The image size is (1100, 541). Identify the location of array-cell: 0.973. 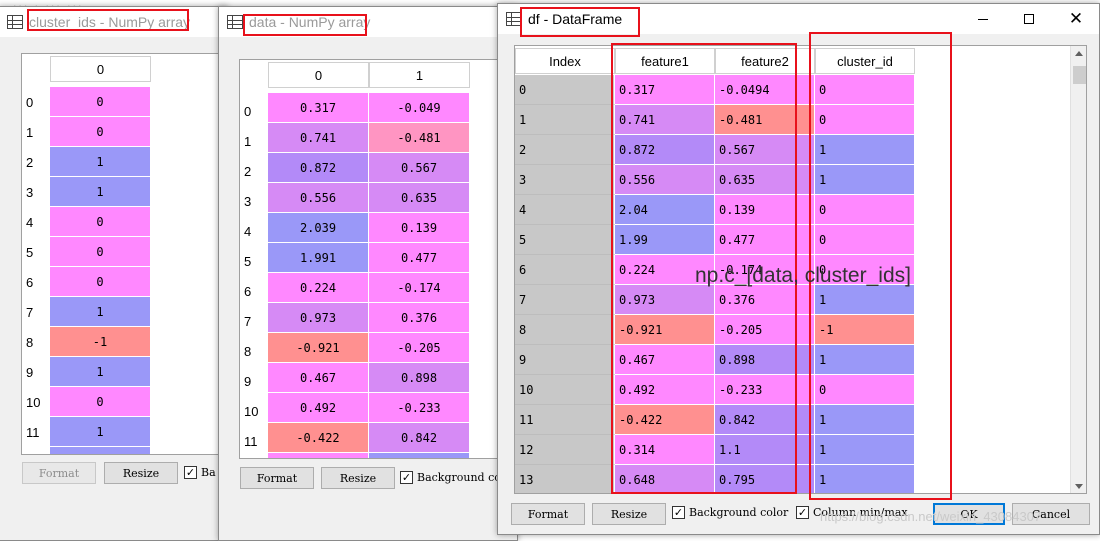
(318, 318).